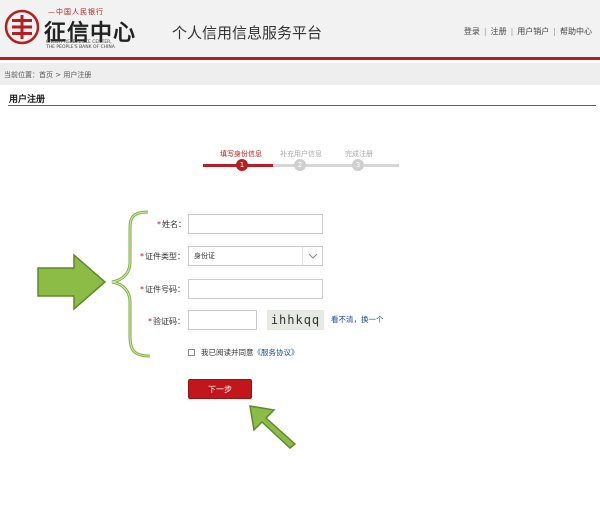 The height and width of the screenshot is (511, 600). What do you see at coordinates (533, 31) in the screenshot?
I see `nav-cancel-account-link: 用户销户` at bounding box center [533, 31].